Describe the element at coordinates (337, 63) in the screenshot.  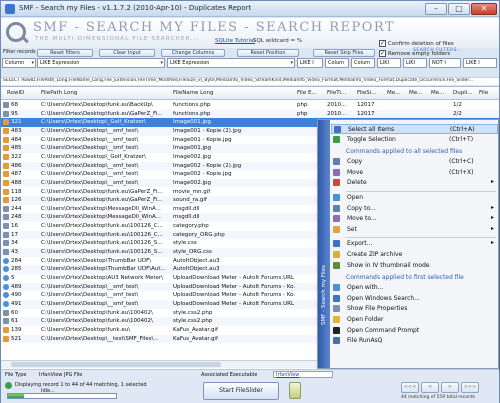
I see `column-dropdown-4: Colum` at that location.